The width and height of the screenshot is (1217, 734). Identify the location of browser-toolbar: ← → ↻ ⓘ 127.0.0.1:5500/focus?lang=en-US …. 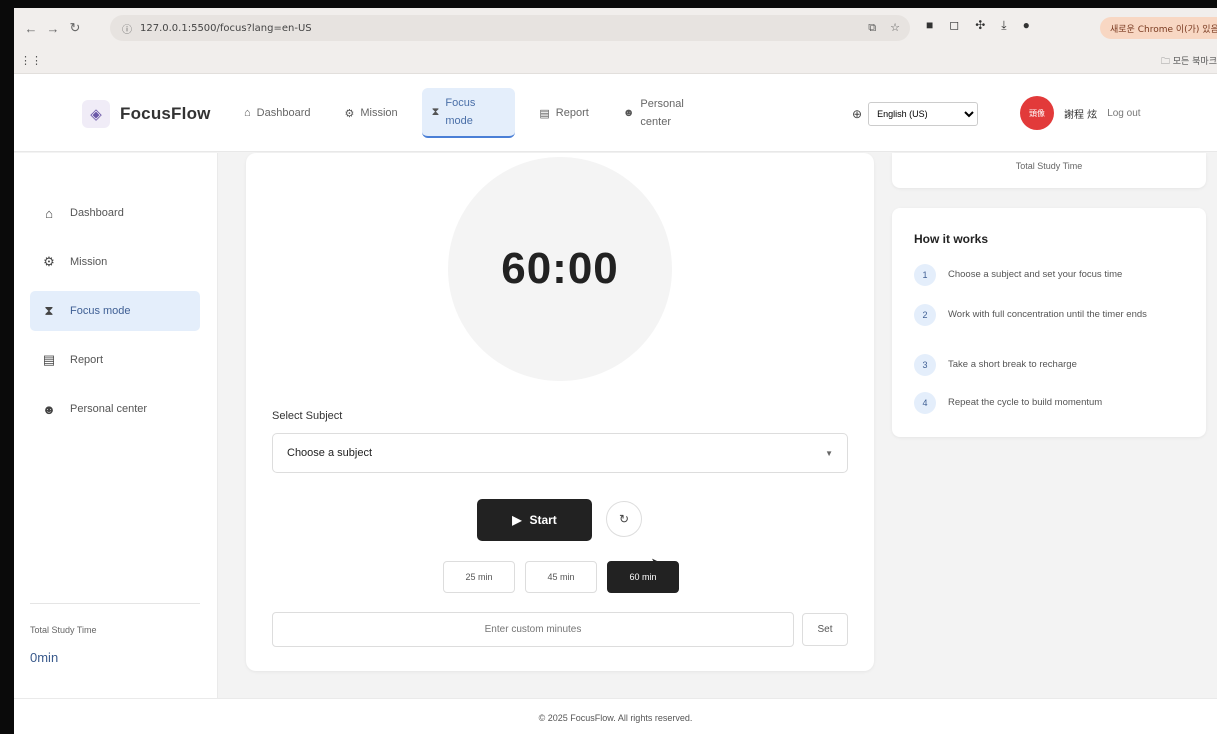
(615, 28).